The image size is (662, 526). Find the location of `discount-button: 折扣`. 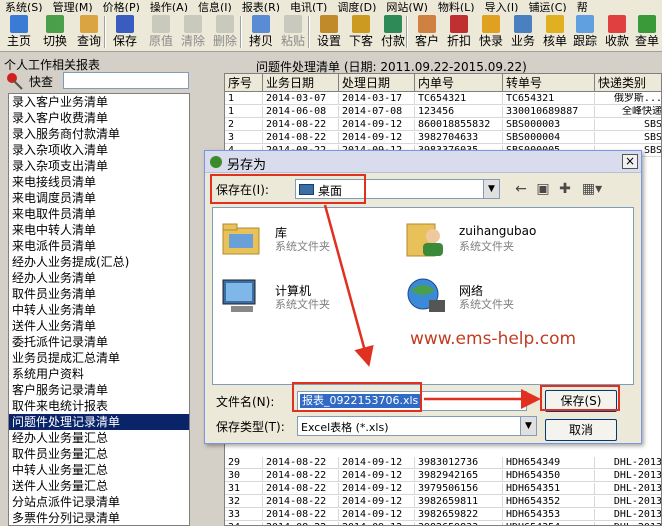

discount-button: 折扣 is located at coordinates (459, 32).